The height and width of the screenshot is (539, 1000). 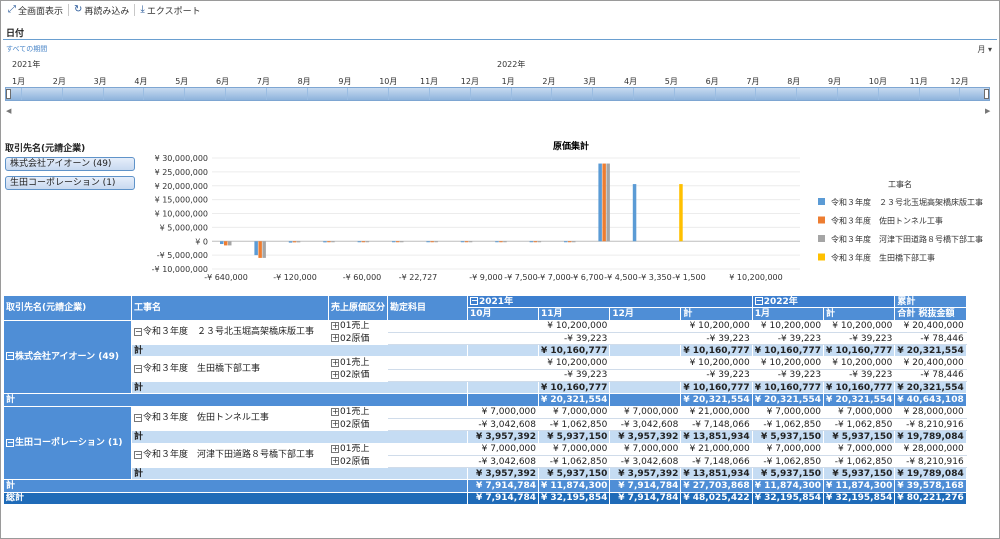 I want to click on subtotal-cell: ¥ 10,160,777, so click(x=716, y=388).